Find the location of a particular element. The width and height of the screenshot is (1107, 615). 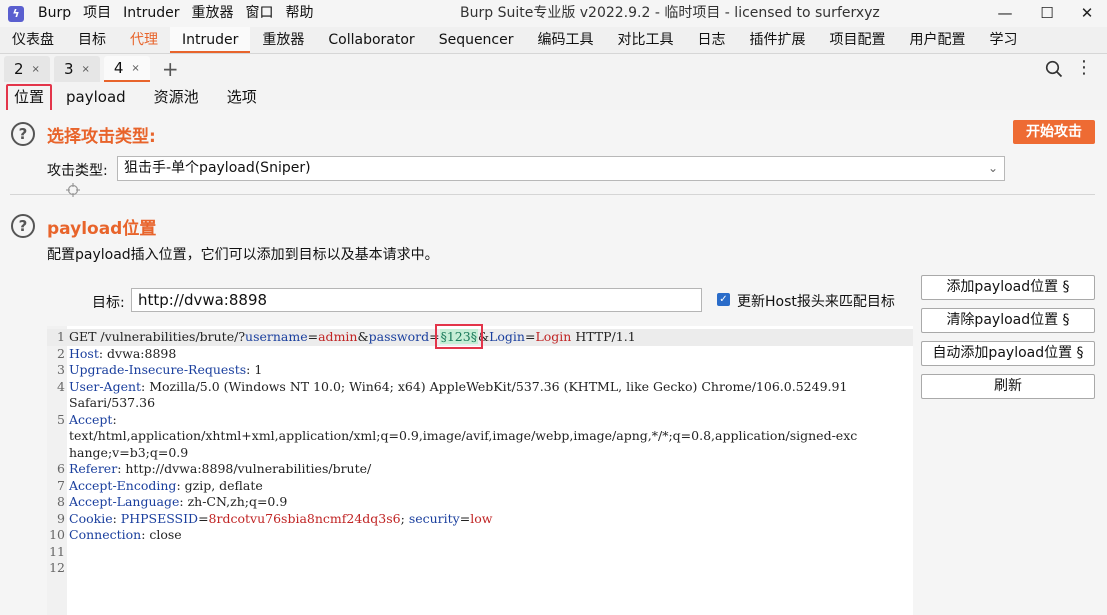

attack-tab: 2 × is located at coordinates (27, 69).